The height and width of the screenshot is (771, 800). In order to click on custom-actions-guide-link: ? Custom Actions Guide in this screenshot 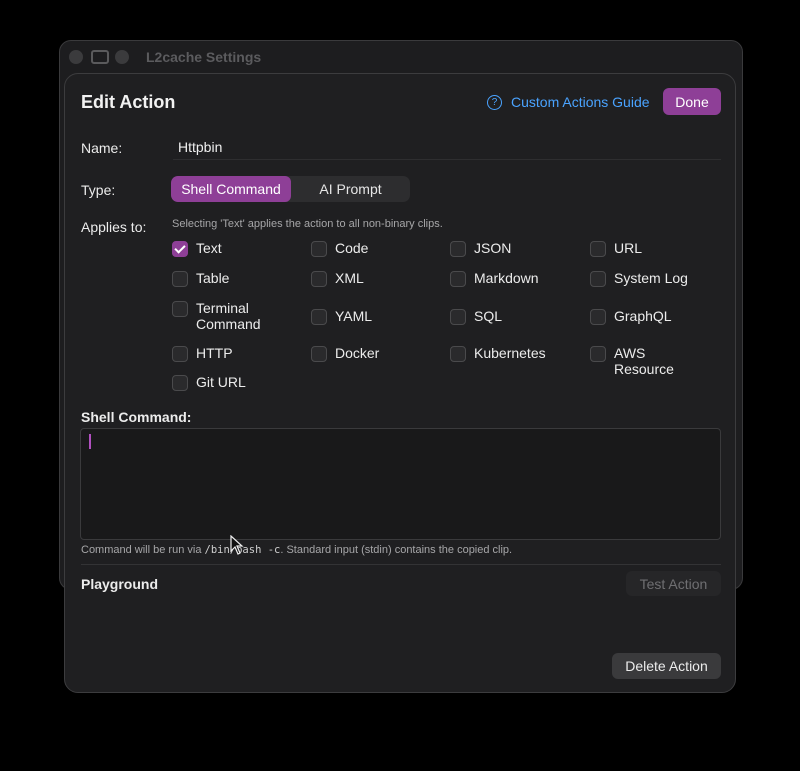, I will do `click(568, 102)`.